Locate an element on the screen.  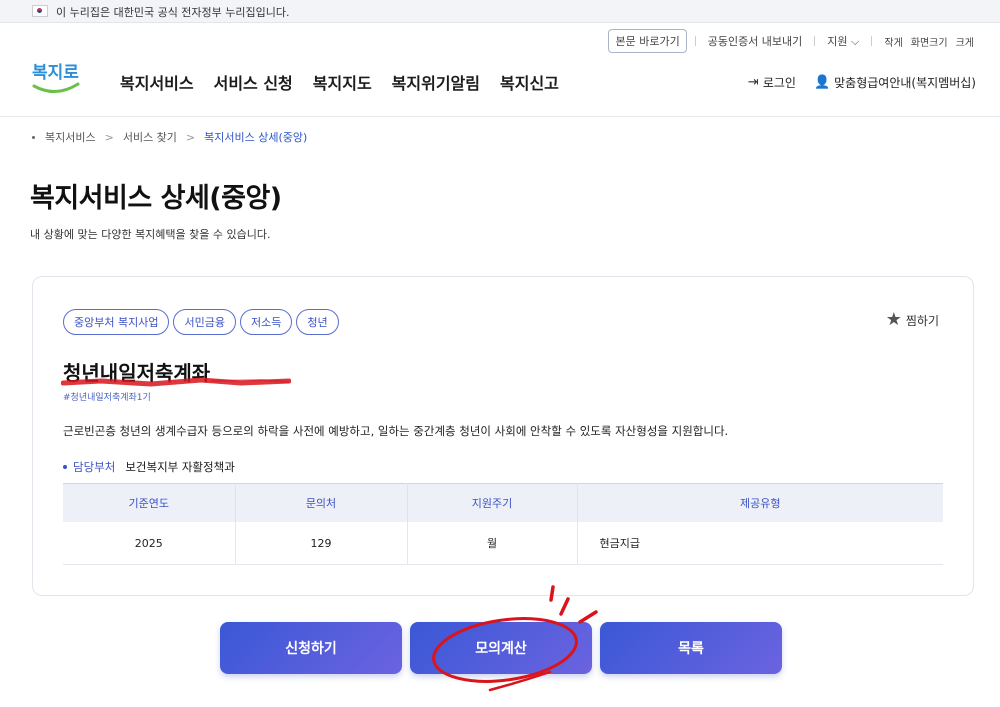
department-label: 담당부처 is located at coordinates (94, 467).